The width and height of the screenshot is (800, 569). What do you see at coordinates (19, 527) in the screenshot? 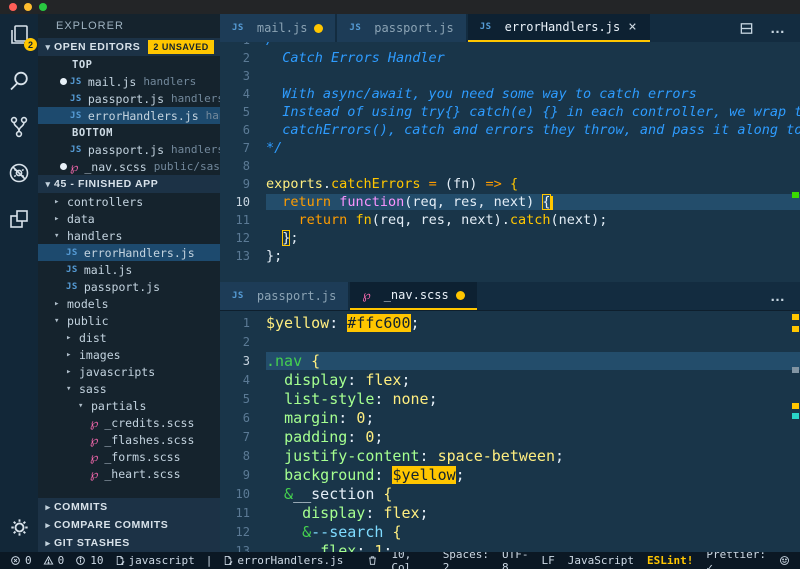
I see `settings-gear-icon` at bounding box center [19, 527].